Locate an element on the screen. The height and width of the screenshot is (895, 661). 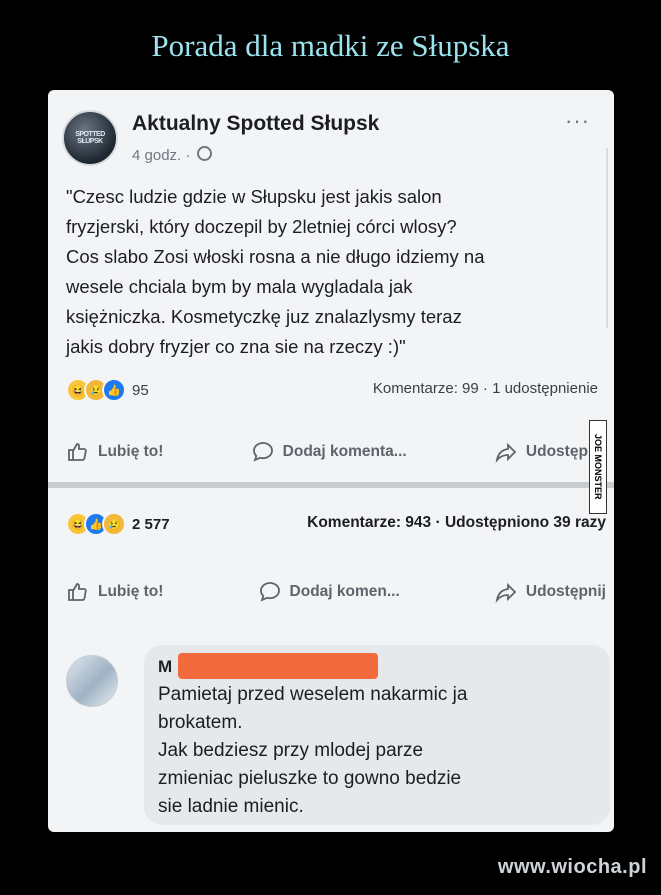
page-title: Porada dla madki ze Słupska is located at coordinates (330, 45).